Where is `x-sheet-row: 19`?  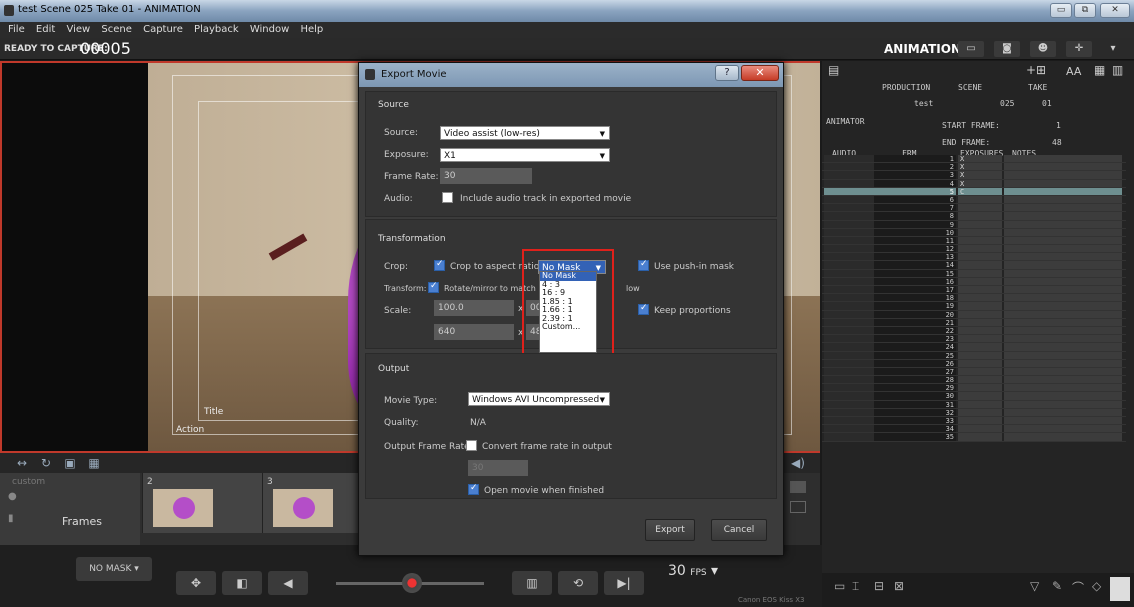 x-sheet-row: 19 is located at coordinates (974, 306).